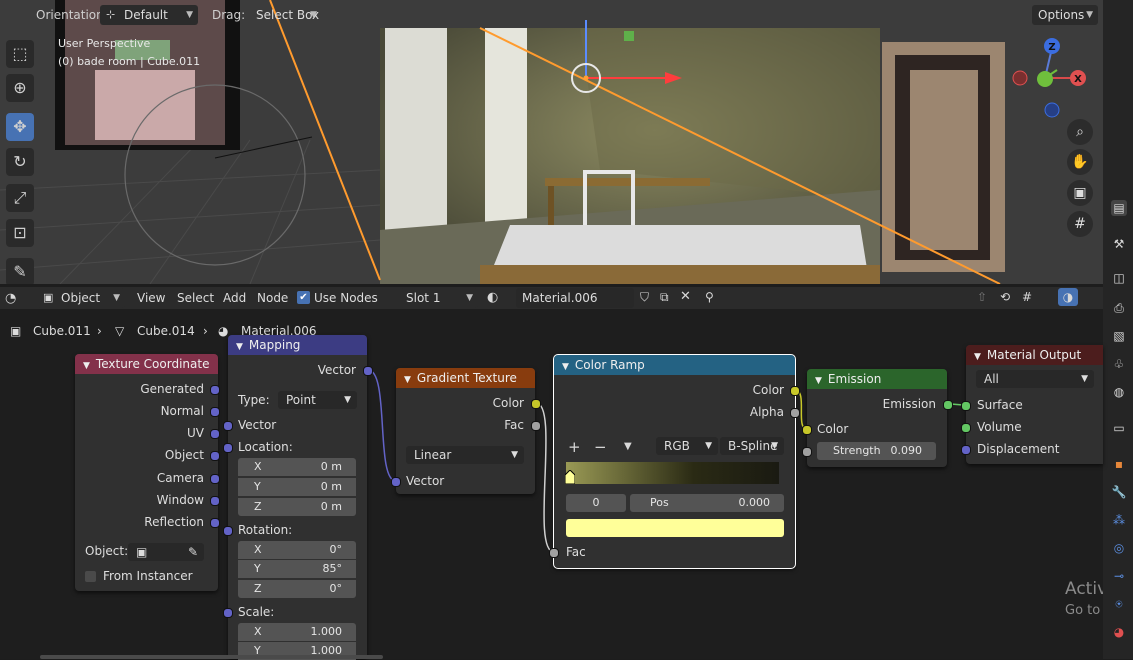  Describe the element at coordinates (876, 451) in the screenshot. I see `strength-field: Strength 0.090` at that location.